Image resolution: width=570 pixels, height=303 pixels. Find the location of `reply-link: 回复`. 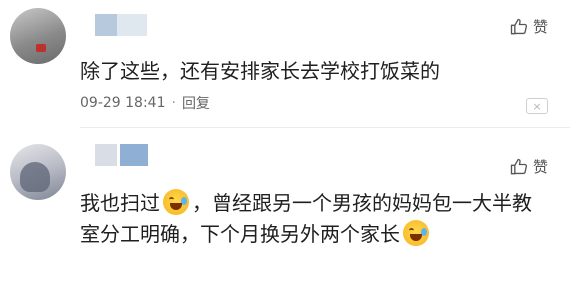

reply-link: 回复 is located at coordinates (196, 103).